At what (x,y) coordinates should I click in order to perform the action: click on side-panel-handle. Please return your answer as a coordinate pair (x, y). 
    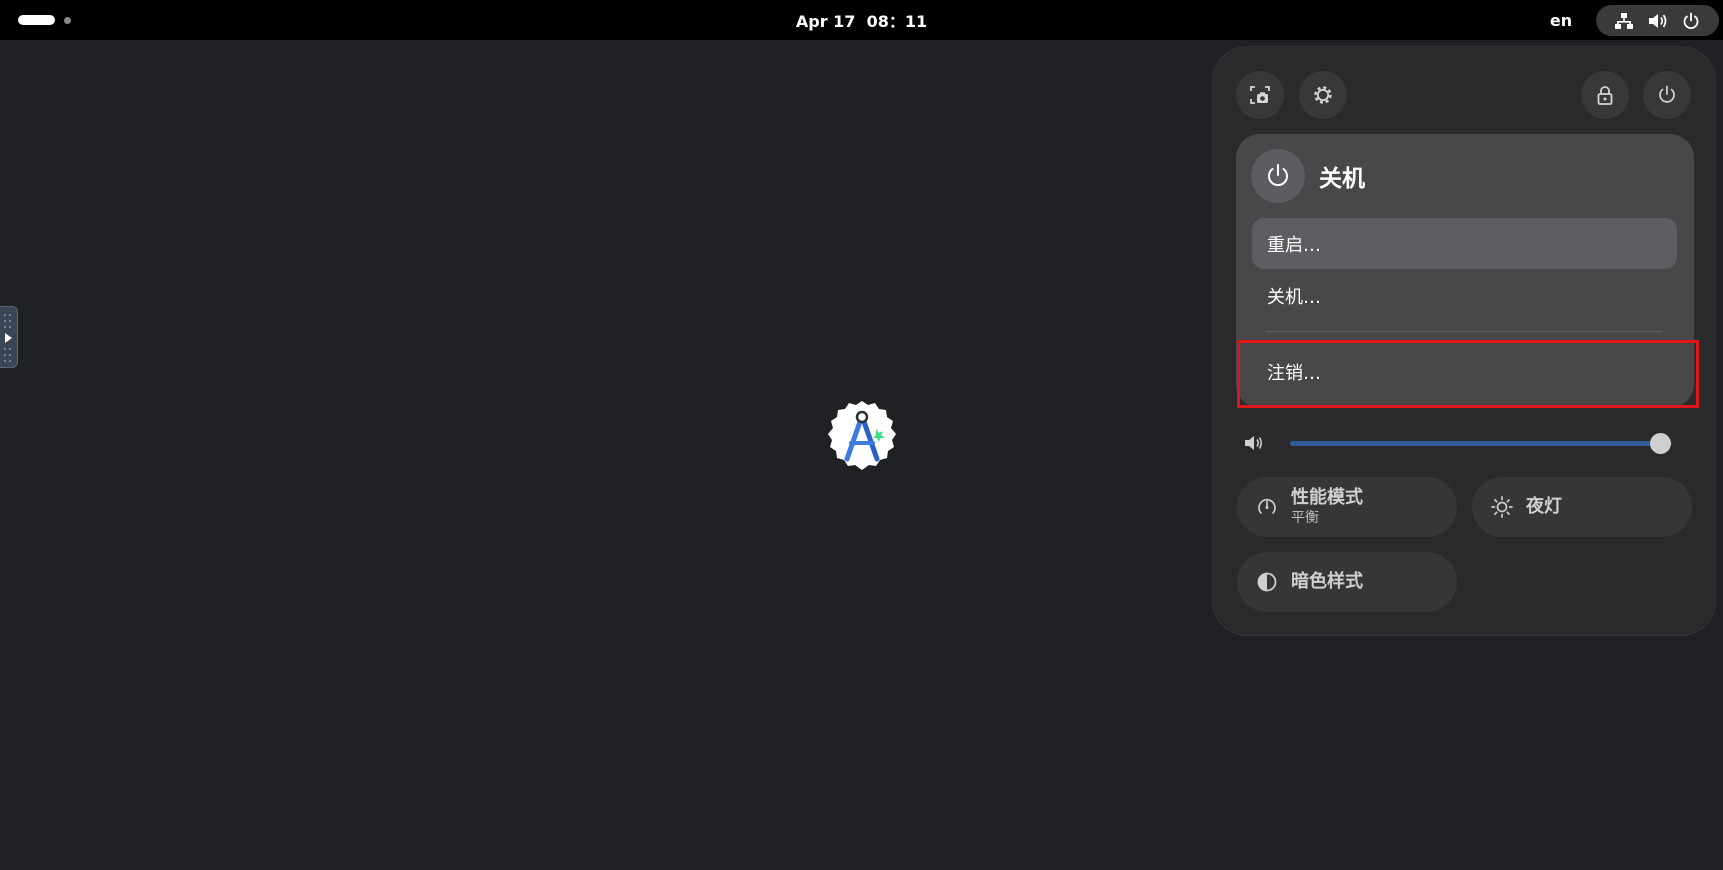
    Looking at the image, I should click on (9, 337).